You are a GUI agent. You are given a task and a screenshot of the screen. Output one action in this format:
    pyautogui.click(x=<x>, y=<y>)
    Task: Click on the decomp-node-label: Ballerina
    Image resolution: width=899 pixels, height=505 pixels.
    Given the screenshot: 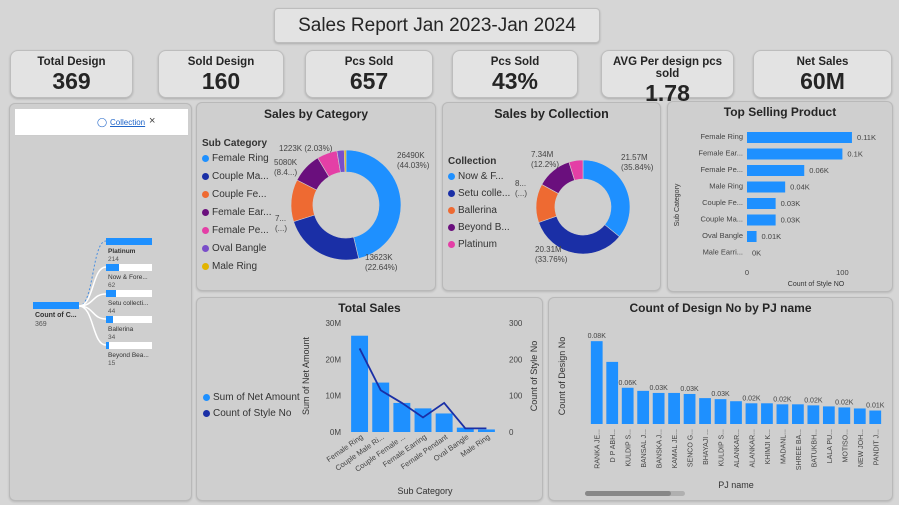 What is the action you would take?
    pyautogui.click(x=121, y=329)
    